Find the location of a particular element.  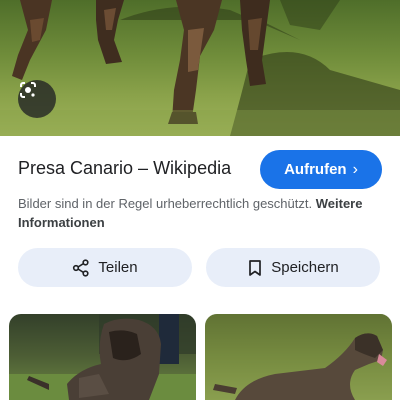

result-title: Presa Canario – Wikipedia is located at coordinates (124, 168).